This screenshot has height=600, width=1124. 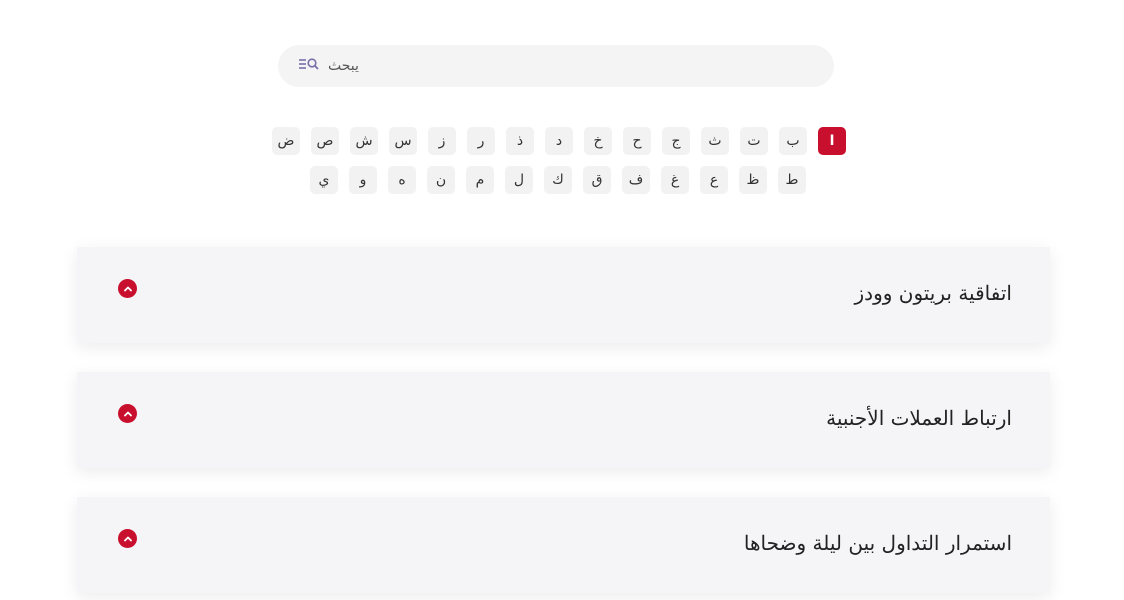 I want to click on accordion-item: اتفاقية بريتون وودز, so click(x=563, y=295).